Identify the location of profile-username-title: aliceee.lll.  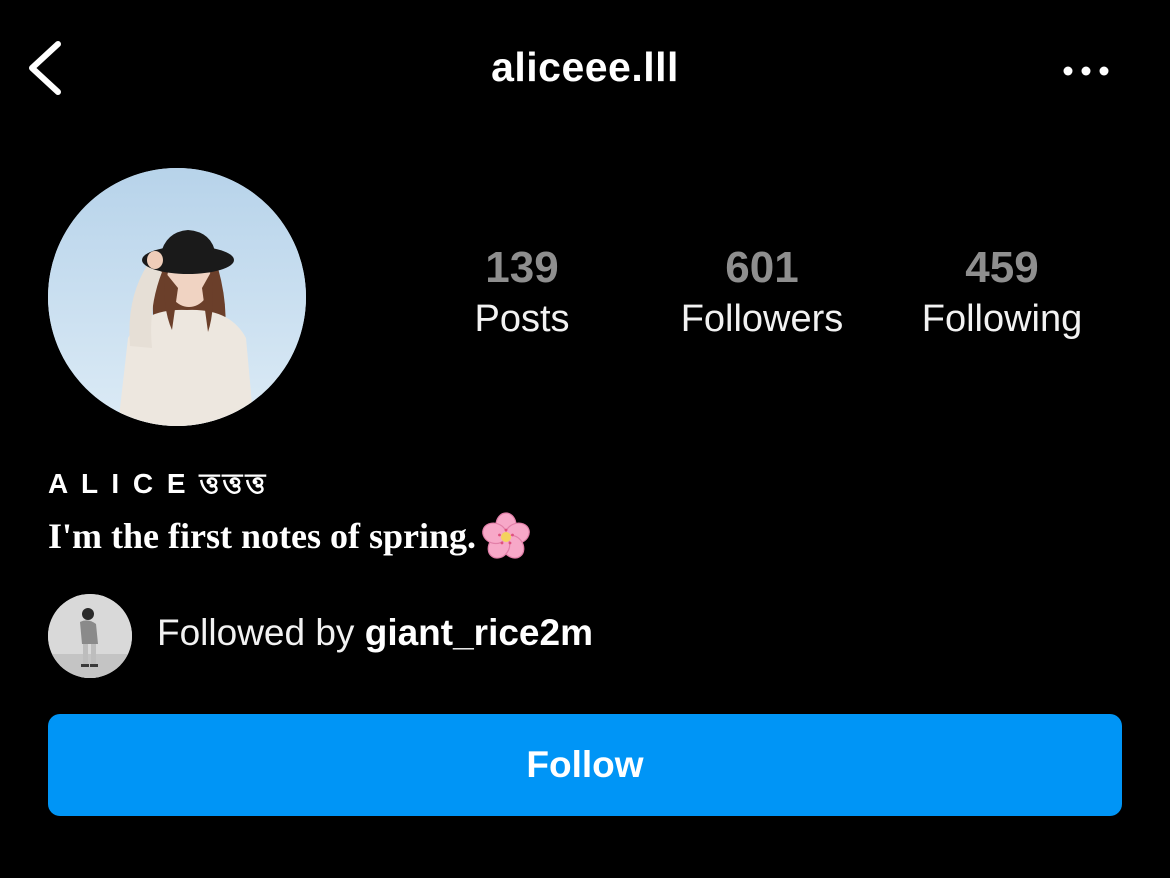
(585, 67).